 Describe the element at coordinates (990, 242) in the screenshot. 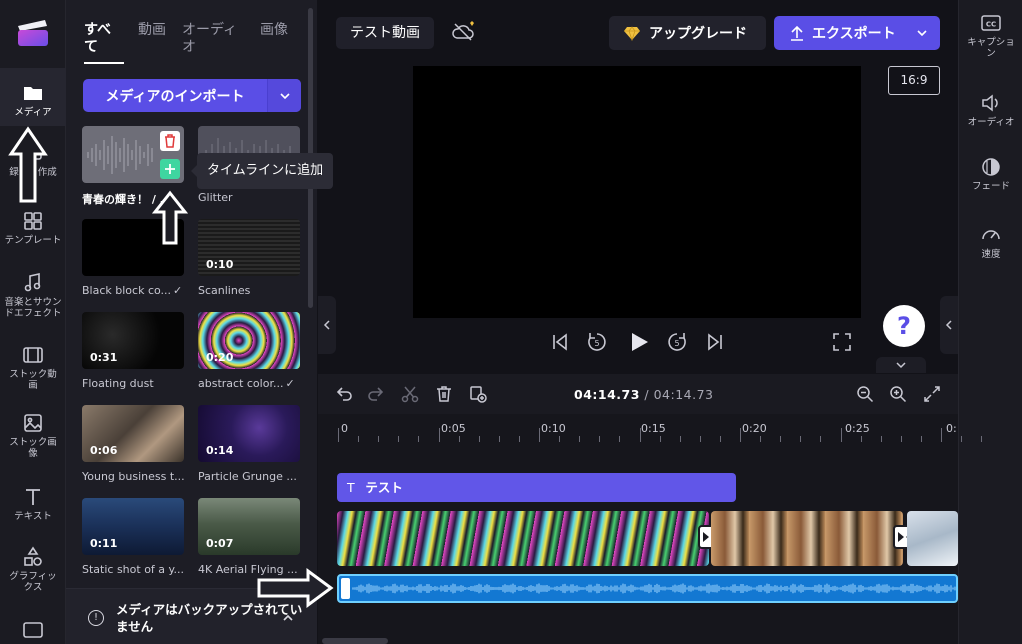

I see `rp-item-speed: 速度` at that location.